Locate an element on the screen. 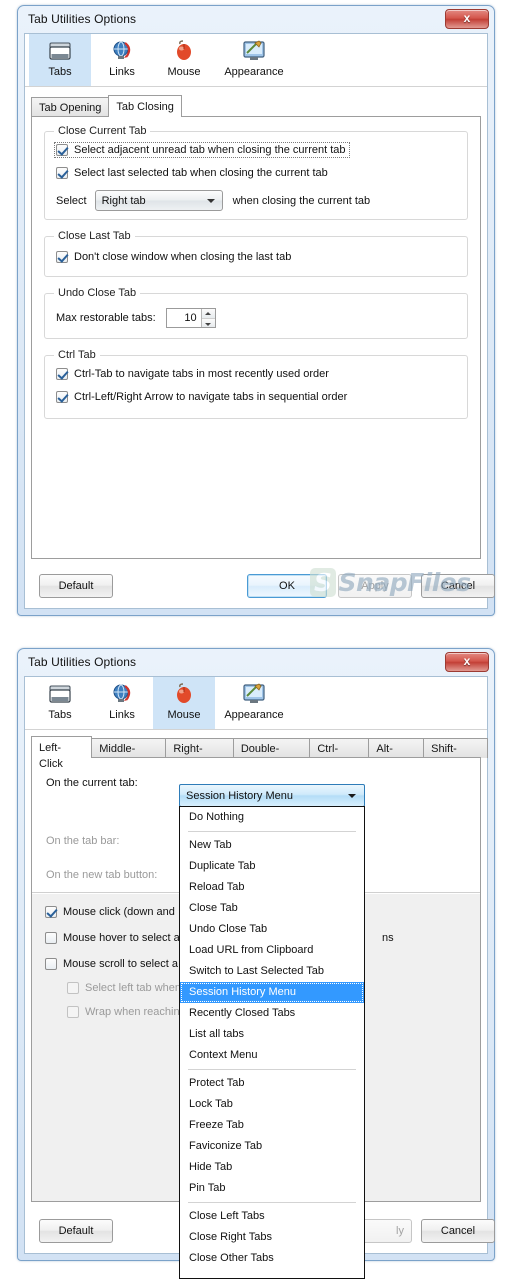 The image size is (511, 1279). close-icon: x is located at coordinates (467, 18).